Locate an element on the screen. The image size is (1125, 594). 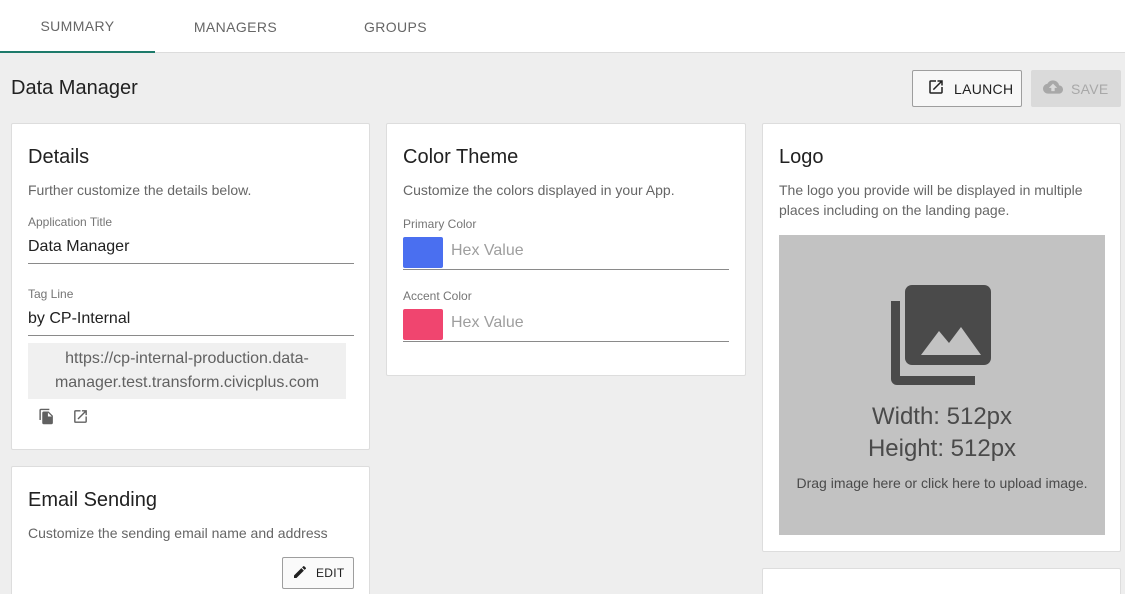
launch-label: LAUNCH is located at coordinates (984, 88).